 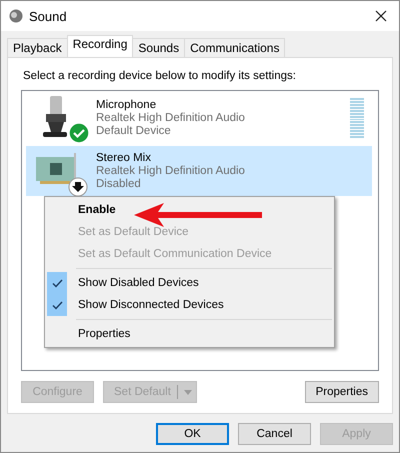 I want to click on menu-item: Show Disabled Devices, so click(x=189, y=283).